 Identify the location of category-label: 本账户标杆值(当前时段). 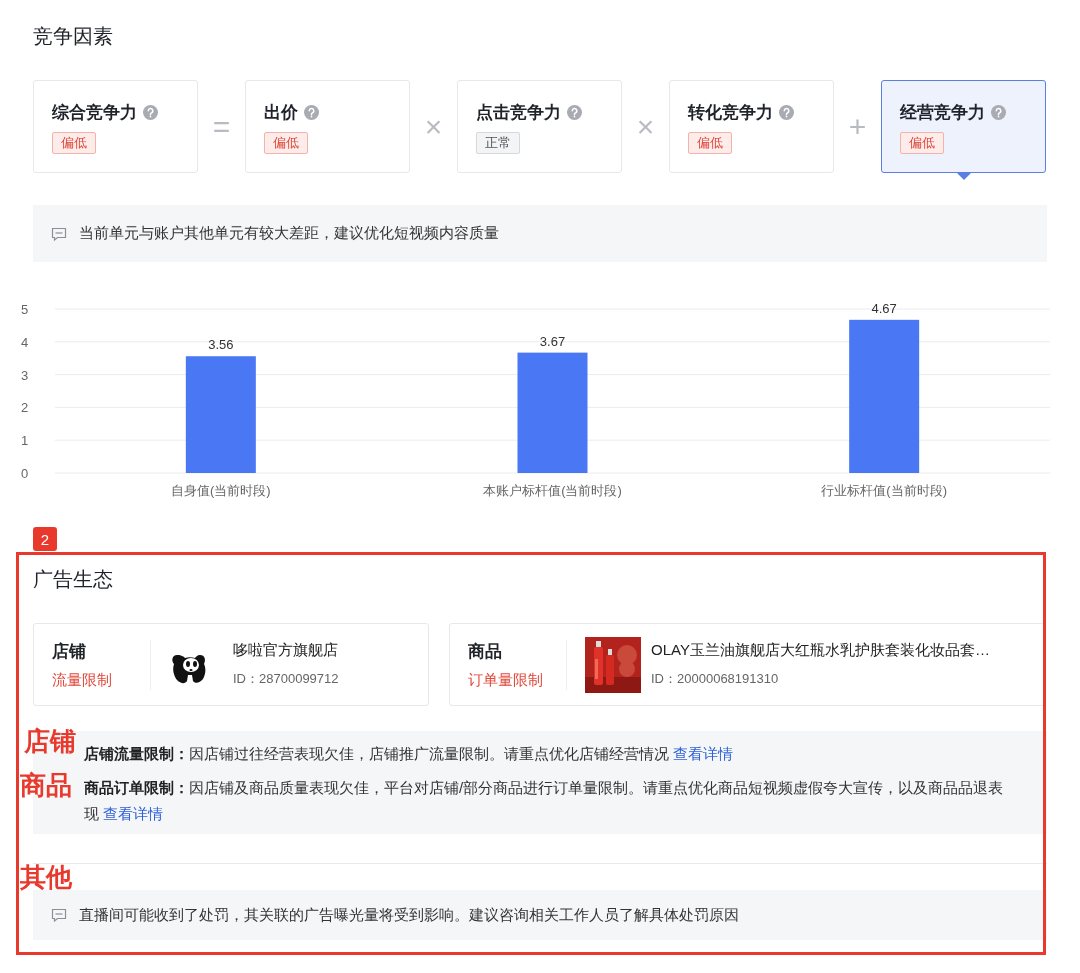
(552, 490).